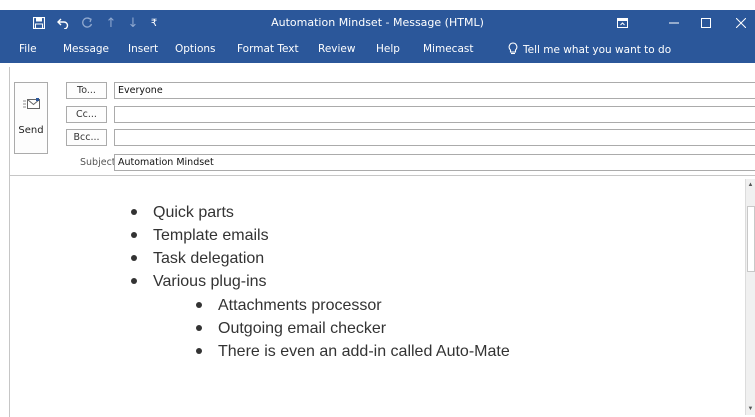  What do you see at coordinates (597, 49) in the screenshot?
I see `tell-me-text: Tell me what you want to do` at bounding box center [597, 49].